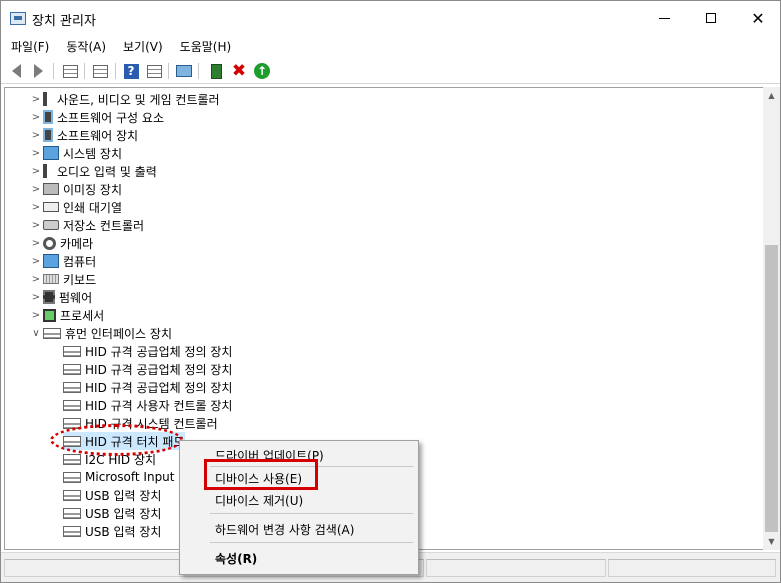  I want to click on close-button: ✕, so click(758, 18).